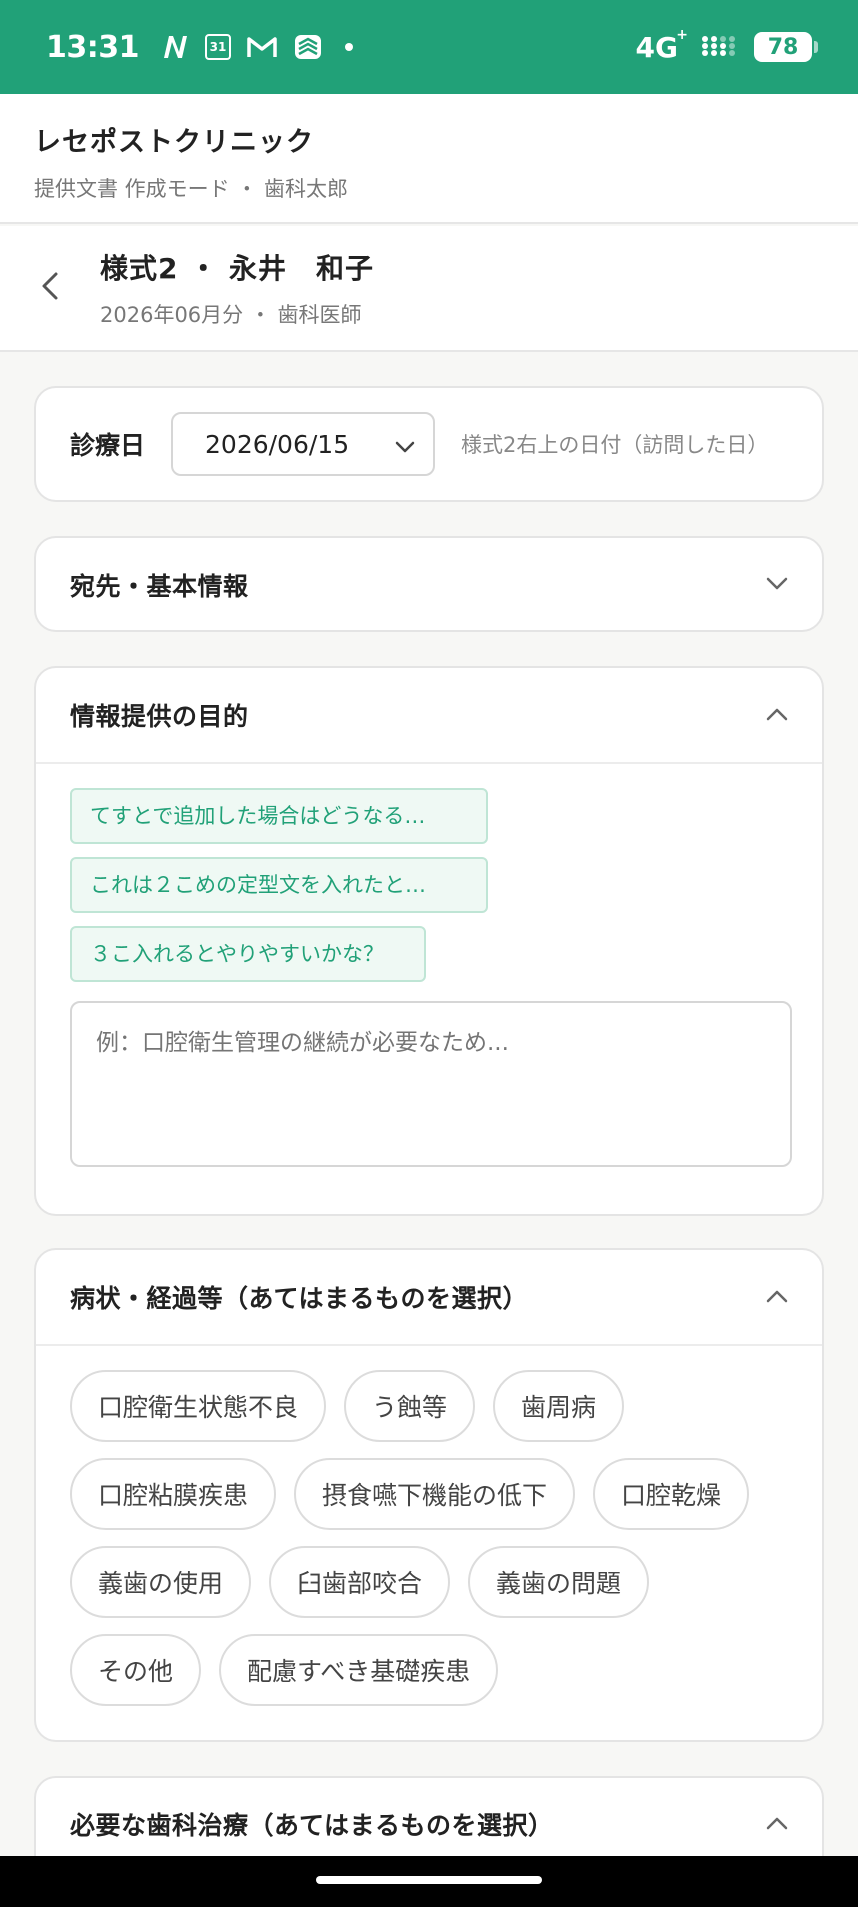 The image size is (858, 1907). Describe the element at coordinates (237, 268) in the screenshot. I see `document-title: 様式2 ・ 永井 和子` at that location.